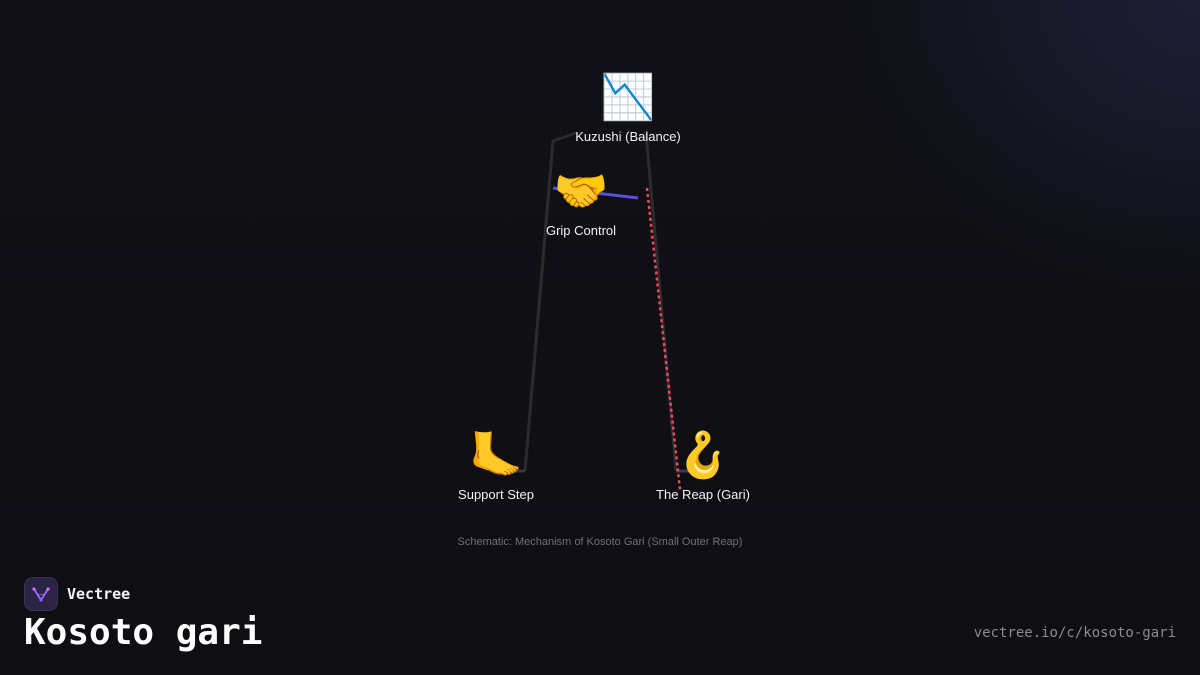  What do you see at coordinates (143, 632) in the screenshot?
I see `page-title: Kosoto gari` at bounding box center [143, 632].